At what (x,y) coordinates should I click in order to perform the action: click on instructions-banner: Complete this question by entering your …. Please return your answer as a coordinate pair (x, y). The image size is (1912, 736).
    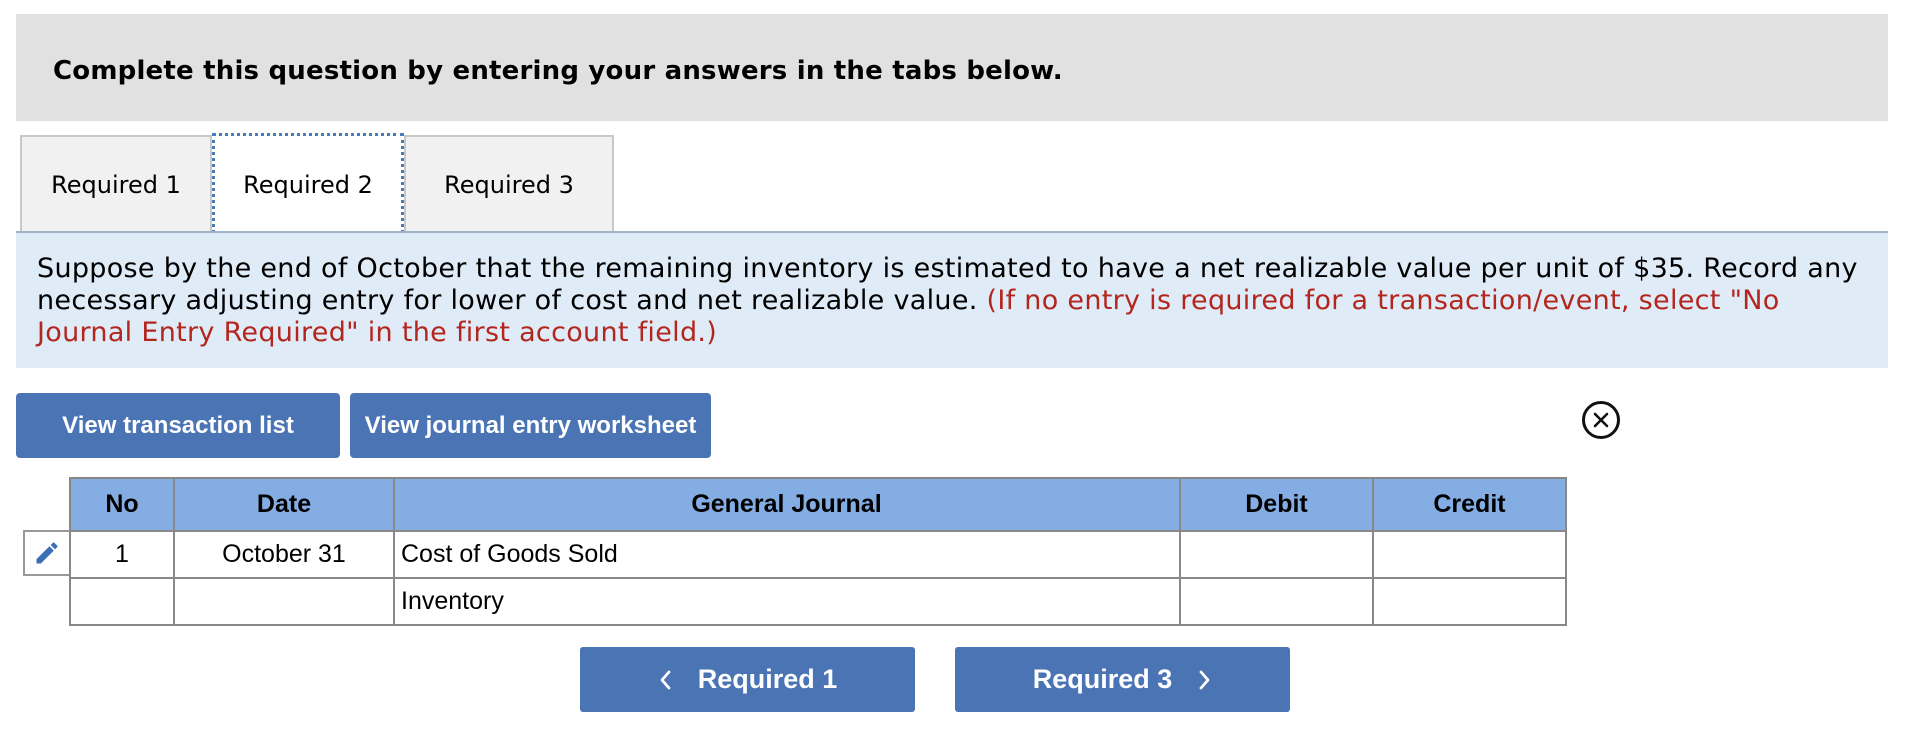
    Looking at the image, I should click on (952, 67).